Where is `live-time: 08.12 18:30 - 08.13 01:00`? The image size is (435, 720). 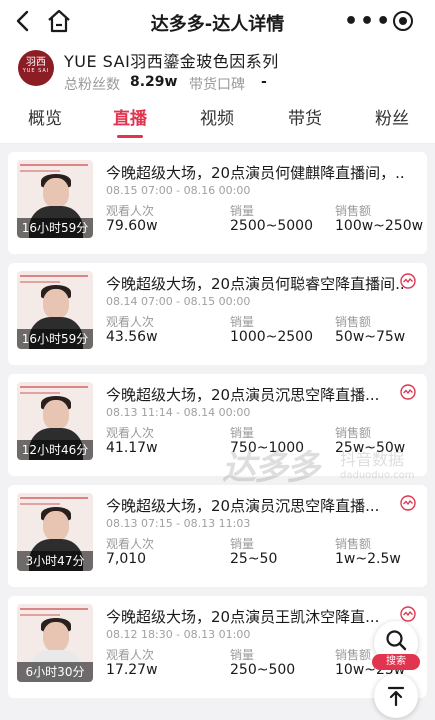
live-time: 08.12 18:30 - 08.13 01:00 is located at coordinates (178, 634).